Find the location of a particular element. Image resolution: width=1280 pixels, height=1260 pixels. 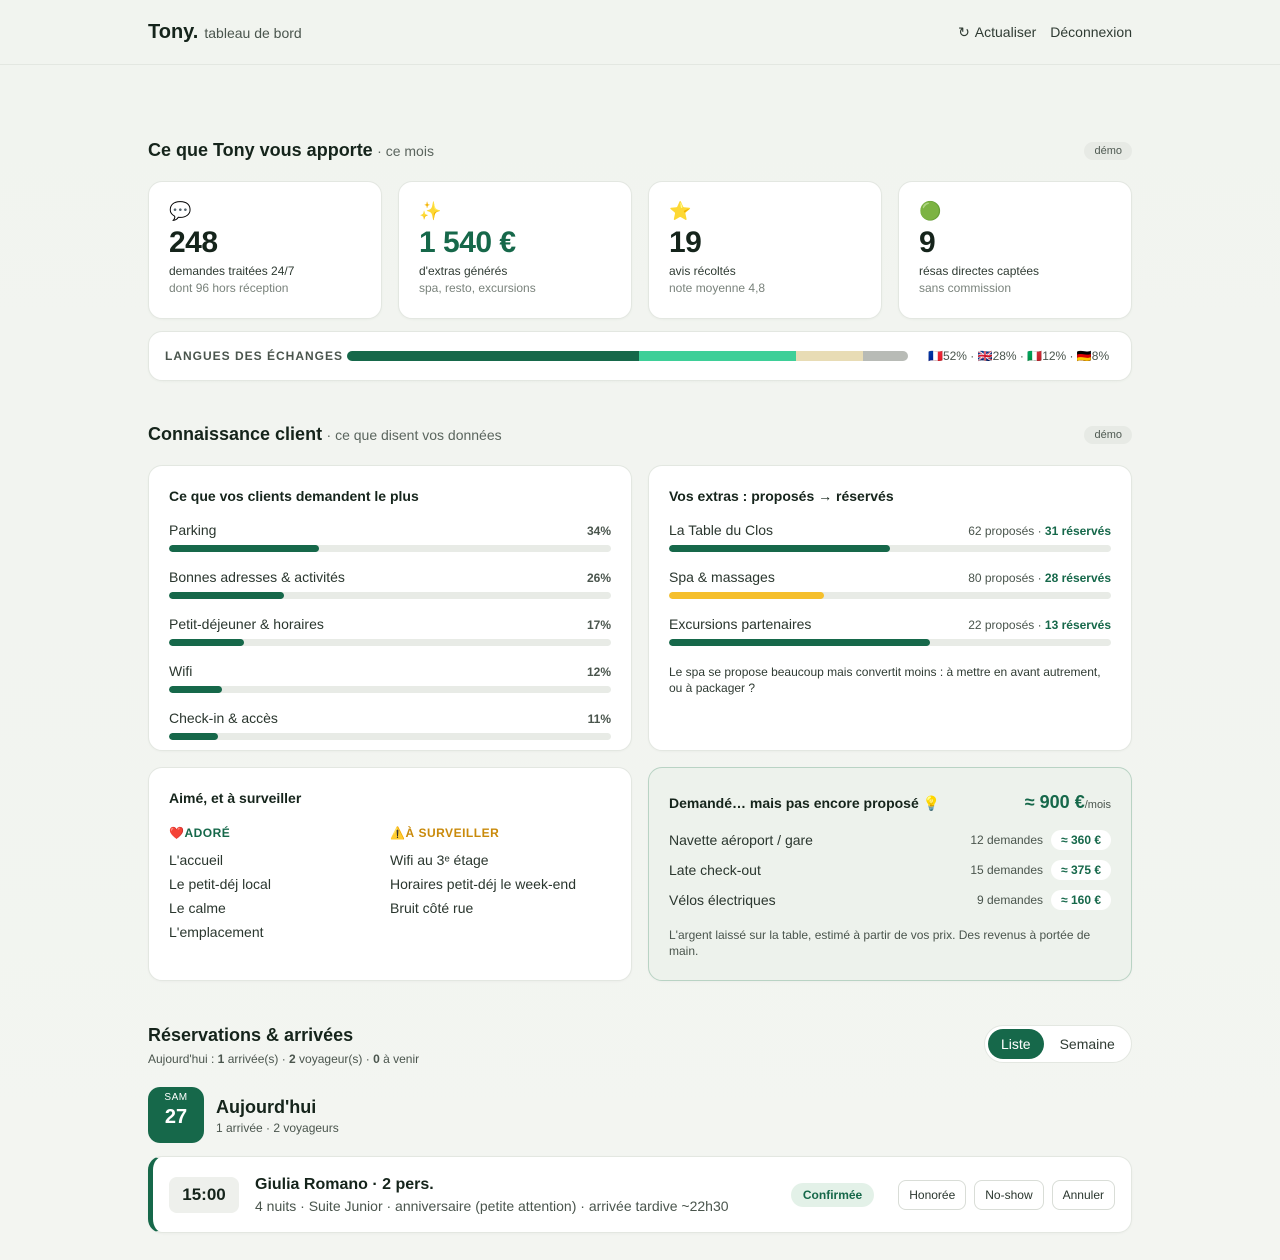

kpi-label: avis récoltés is located at coordinates (702, 271).